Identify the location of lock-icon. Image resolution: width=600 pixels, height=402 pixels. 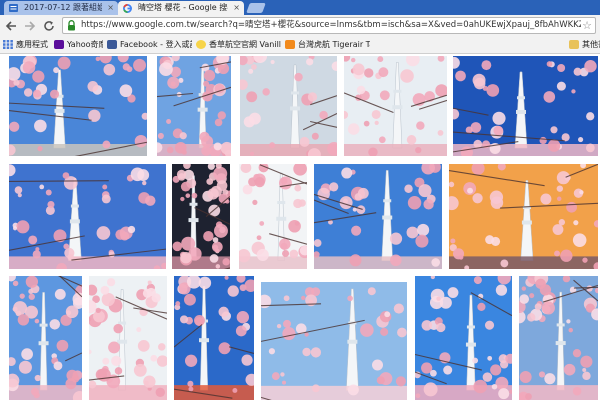
(71, 25).